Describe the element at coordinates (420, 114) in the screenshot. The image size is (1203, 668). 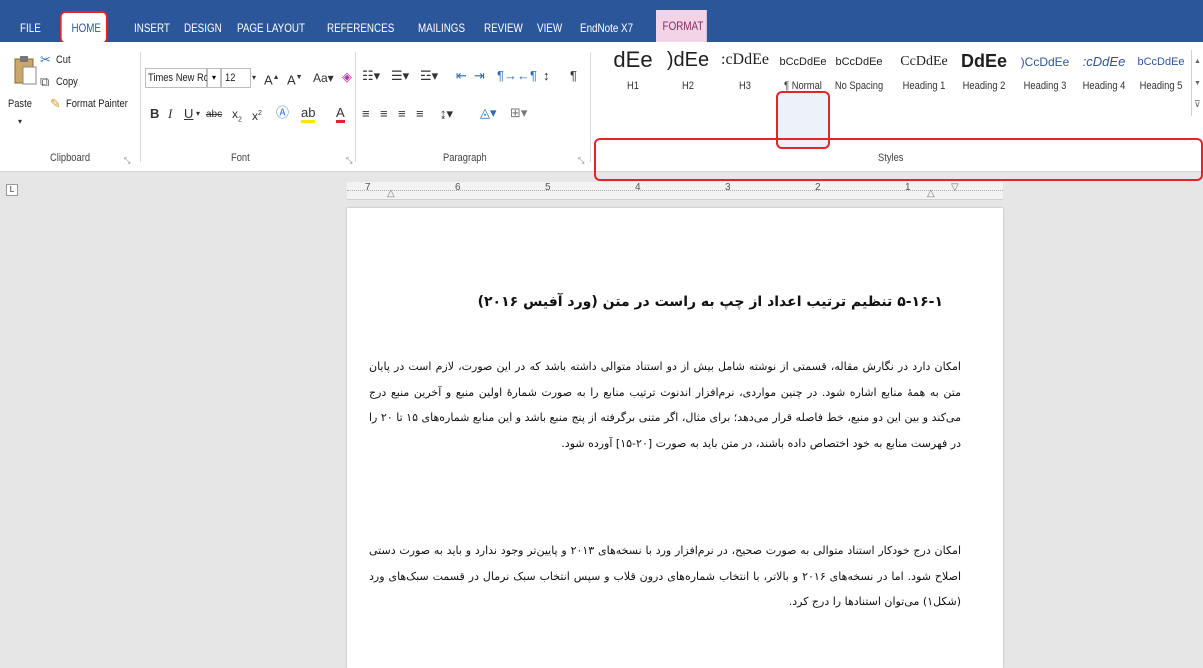
I see `justify-icon: ≡` at that location.